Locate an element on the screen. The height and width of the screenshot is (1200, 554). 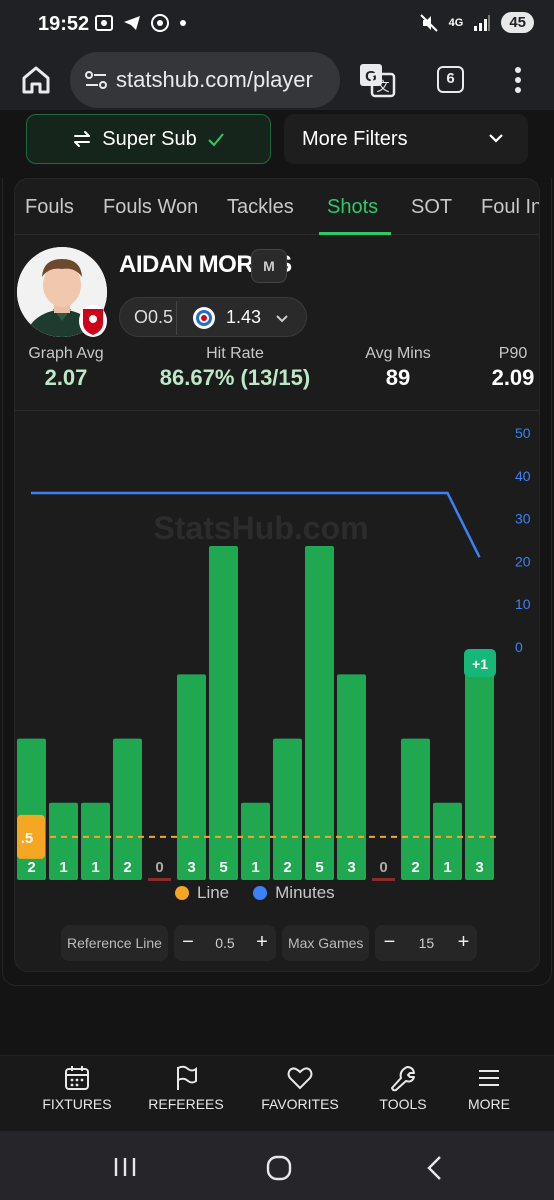
swap-icon is located at coordinates (82, 139).